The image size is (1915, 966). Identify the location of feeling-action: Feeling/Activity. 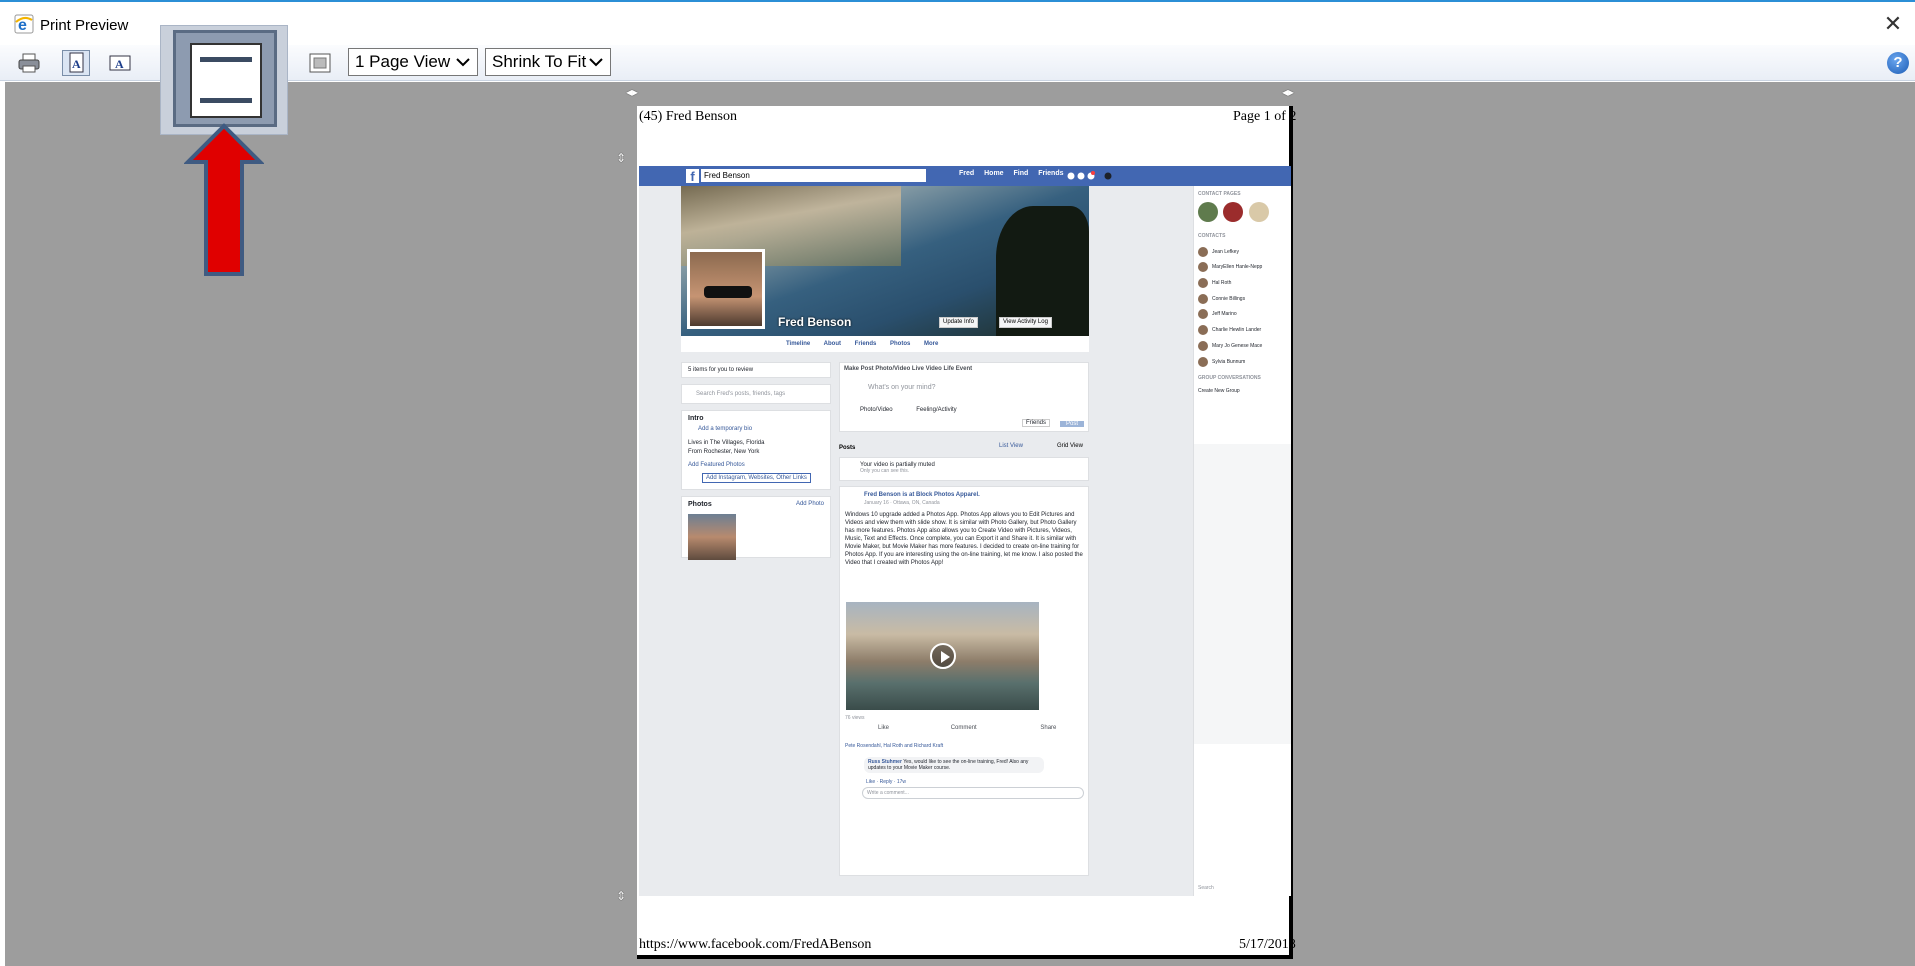
(936, 410).